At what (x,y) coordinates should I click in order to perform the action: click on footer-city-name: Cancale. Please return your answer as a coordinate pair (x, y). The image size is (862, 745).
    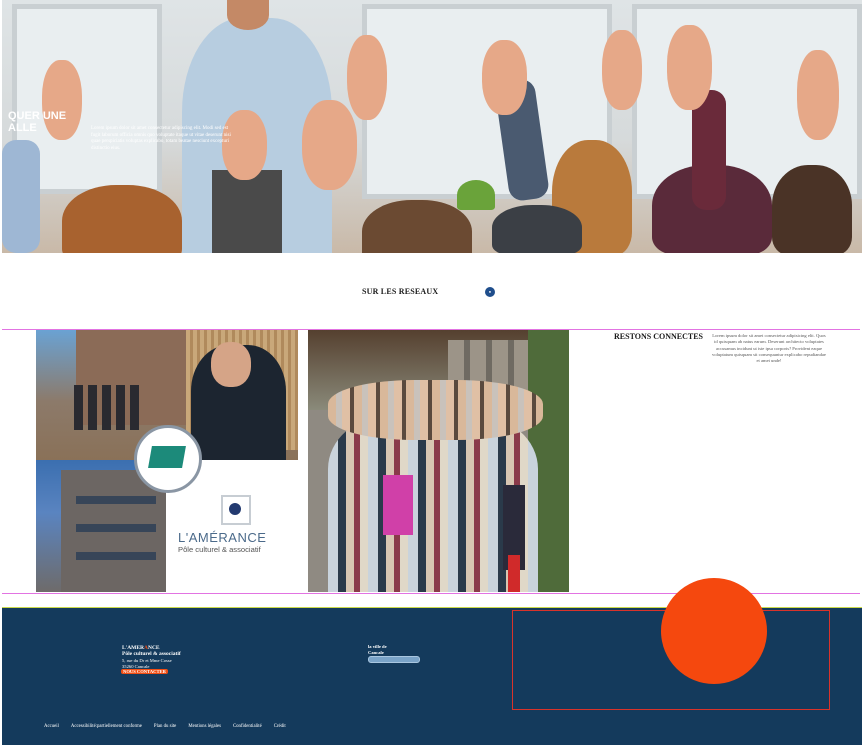
    Looking at the image, I should click on (376, 652).